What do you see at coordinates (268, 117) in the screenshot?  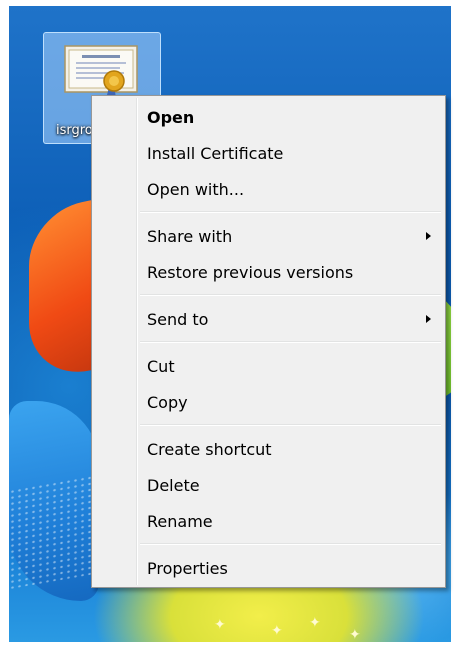 I see `menu-item-open: Open` at bounding box center [268, 117].